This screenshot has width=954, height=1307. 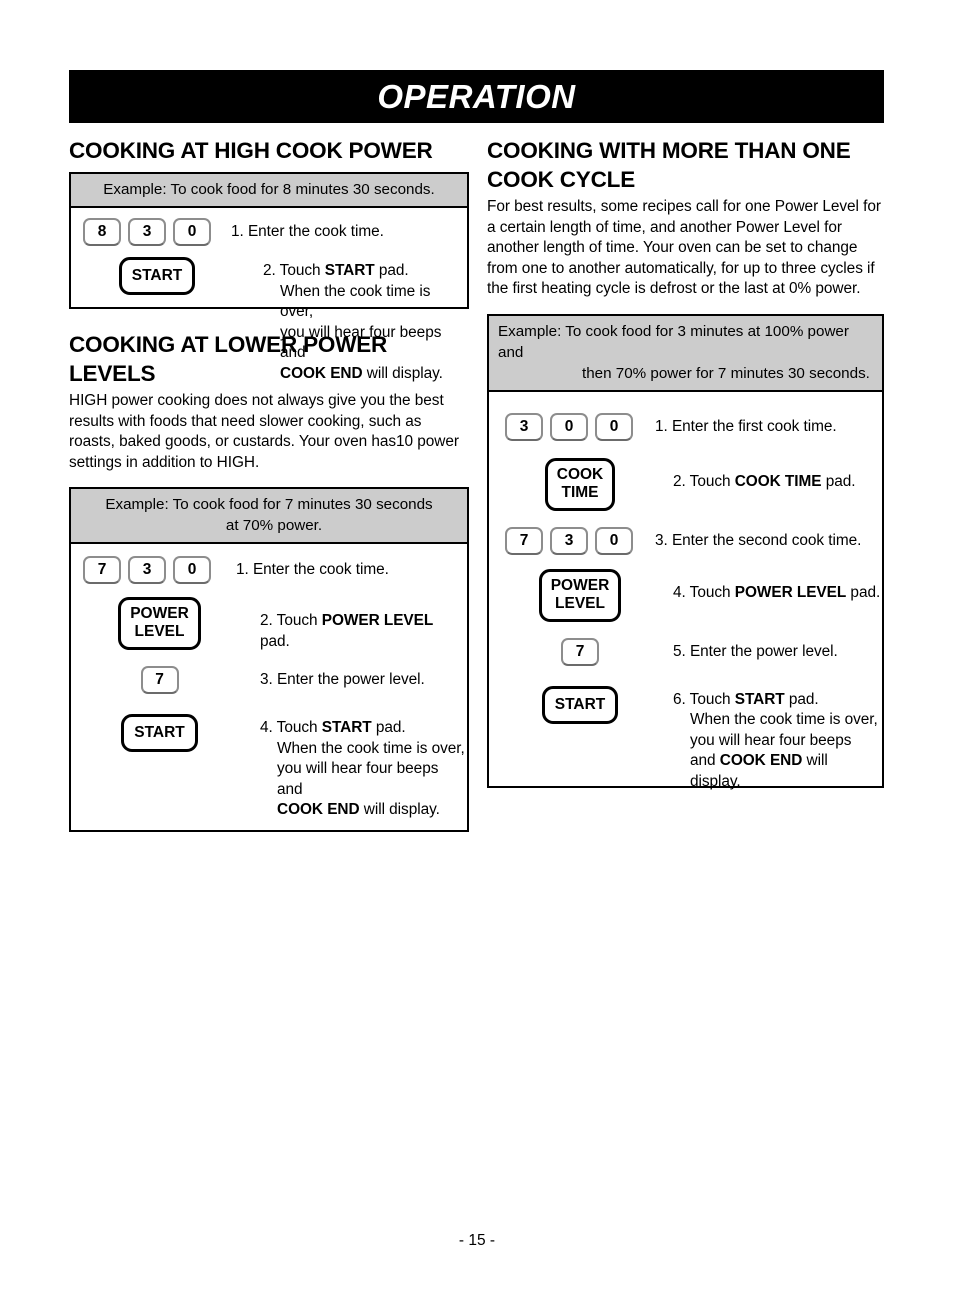 I want to click on step-row: POWER LEVEL 2. Touch POWER LEVEL pad., so click(x=269, y=624).